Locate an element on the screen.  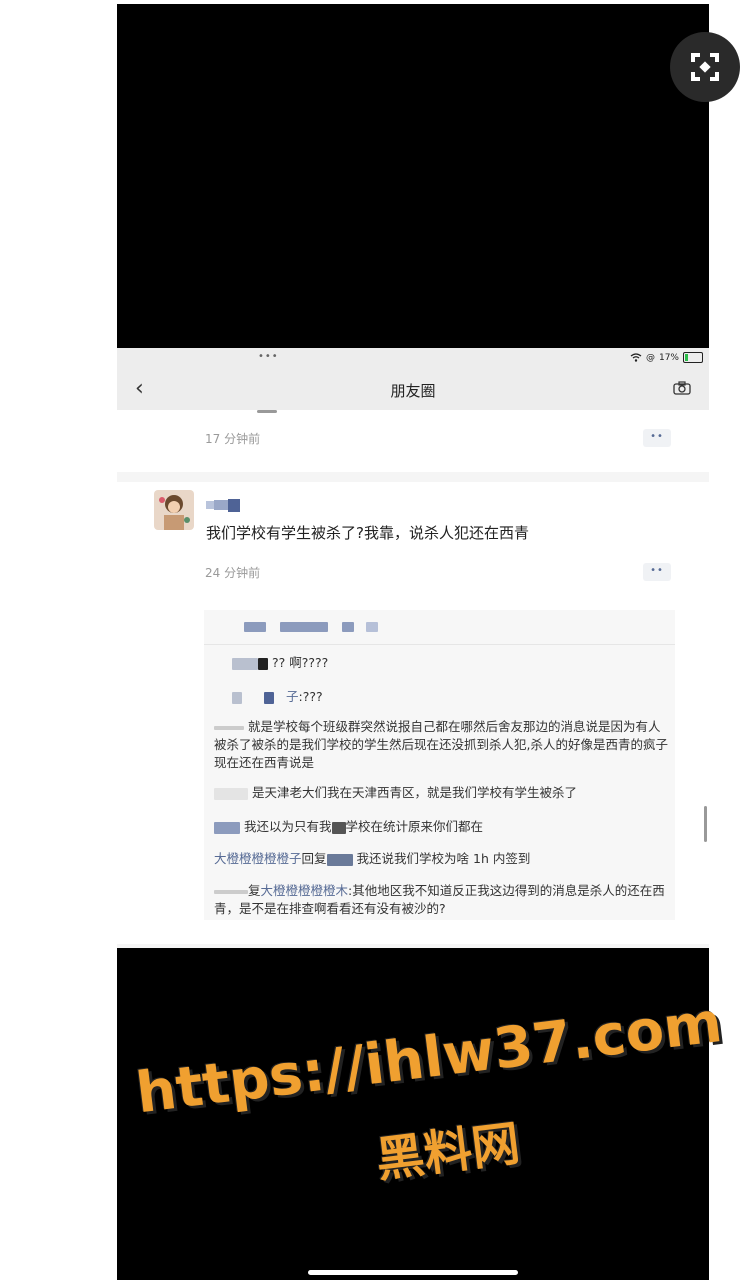
expand-icon is located at coordinates (705, 67).